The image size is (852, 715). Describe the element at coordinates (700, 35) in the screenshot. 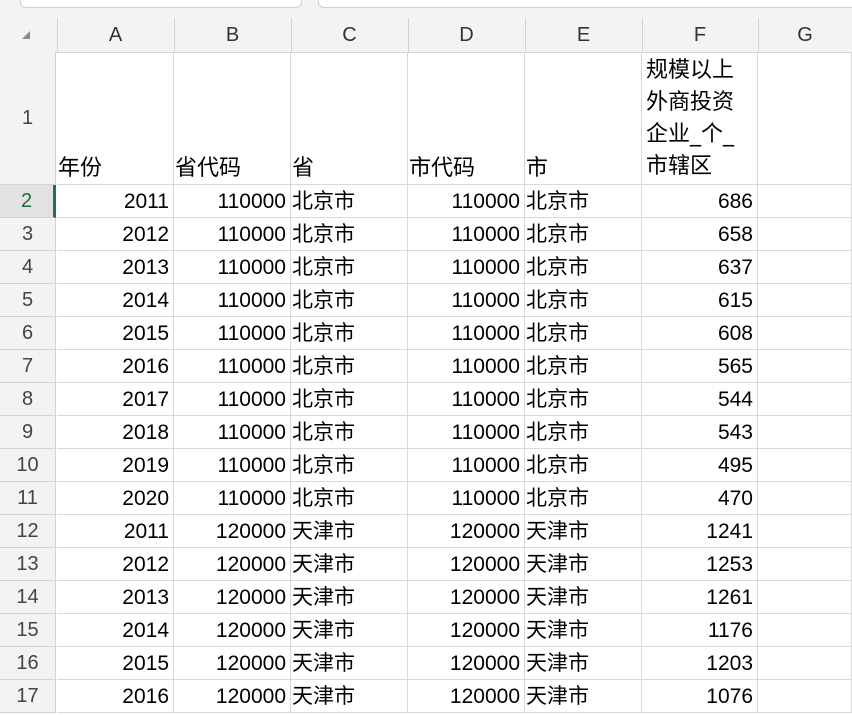

I see `column-header-f: F` at that location.